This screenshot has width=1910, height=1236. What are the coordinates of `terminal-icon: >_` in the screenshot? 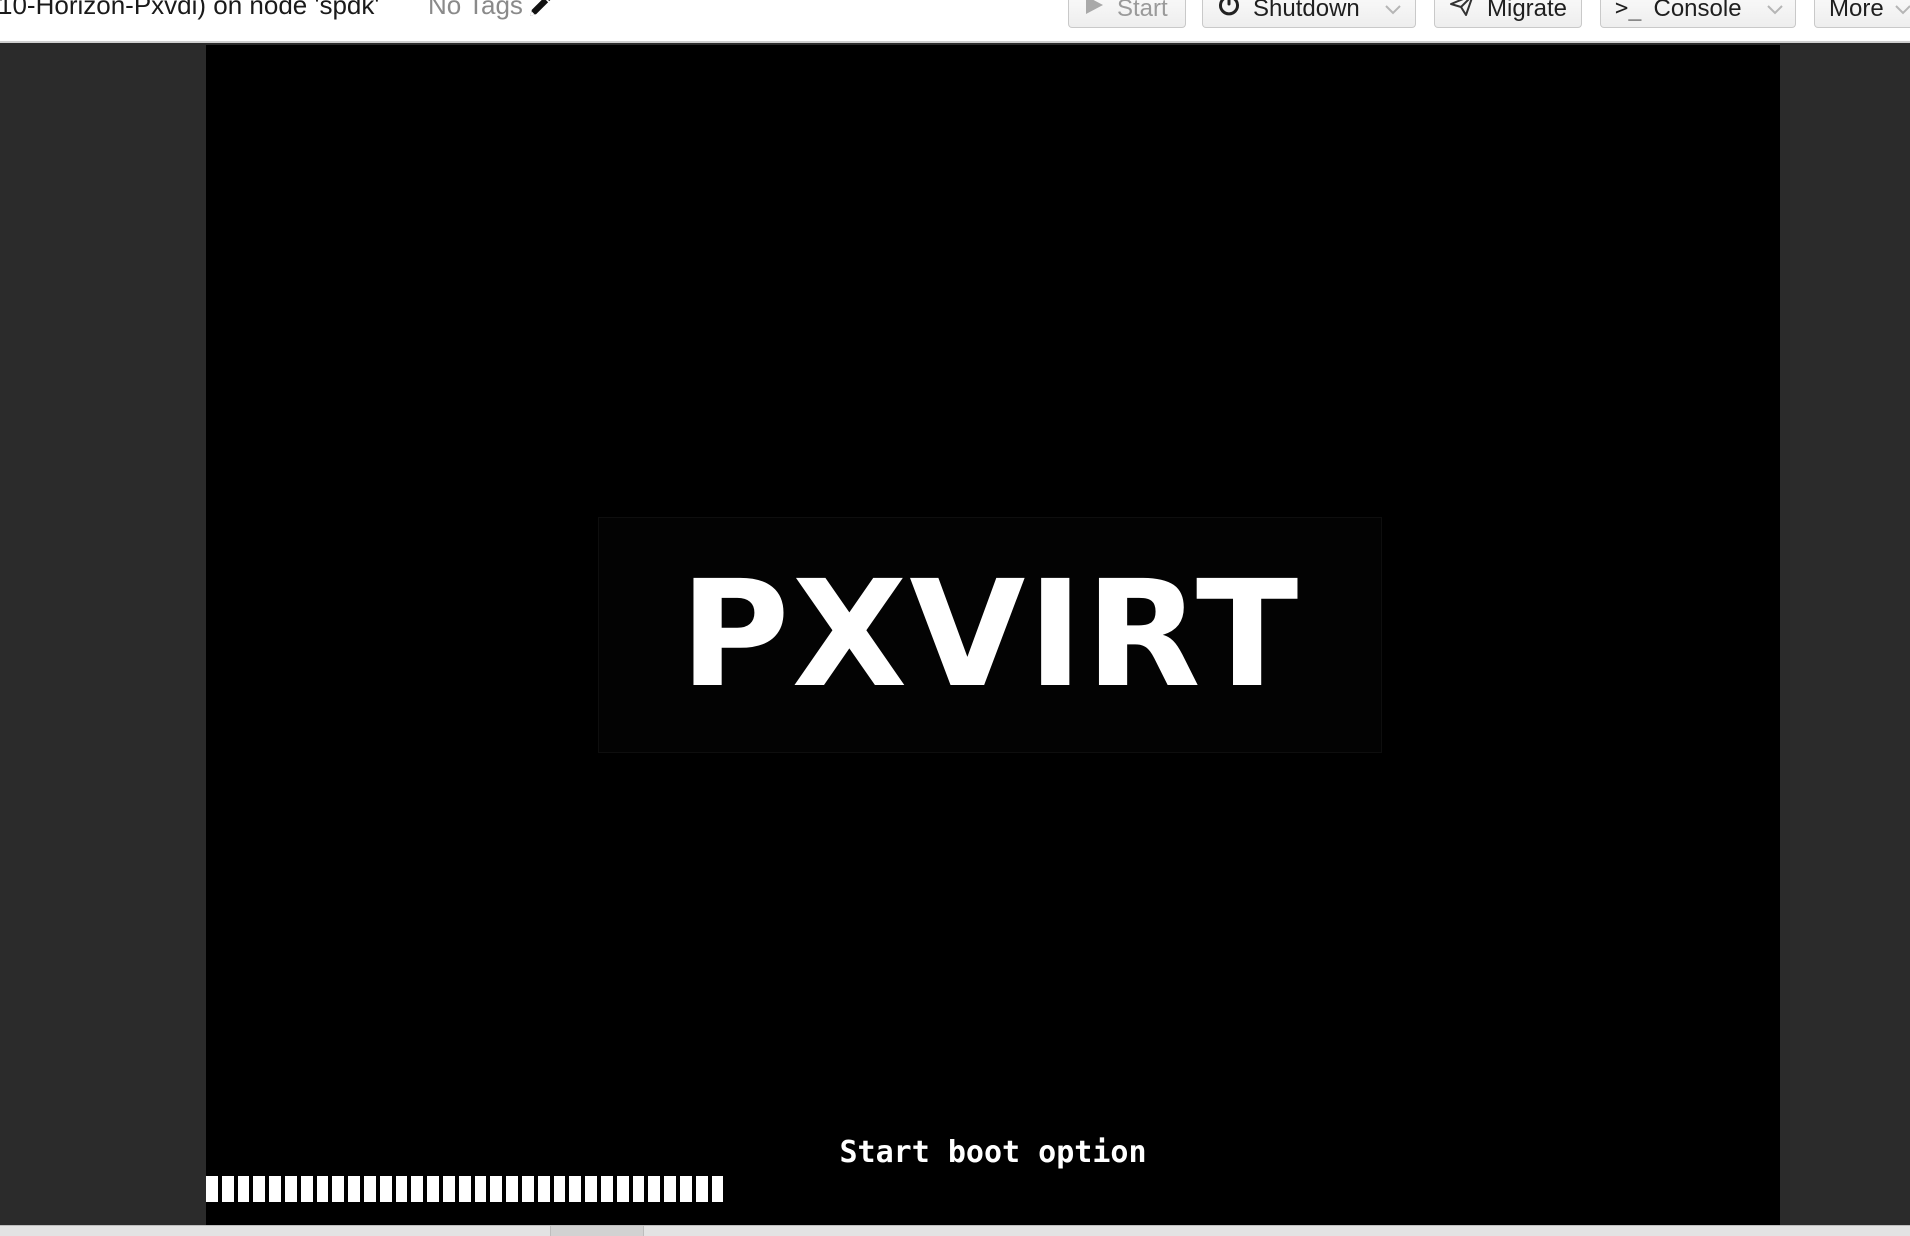 It's located at (1628, 10).